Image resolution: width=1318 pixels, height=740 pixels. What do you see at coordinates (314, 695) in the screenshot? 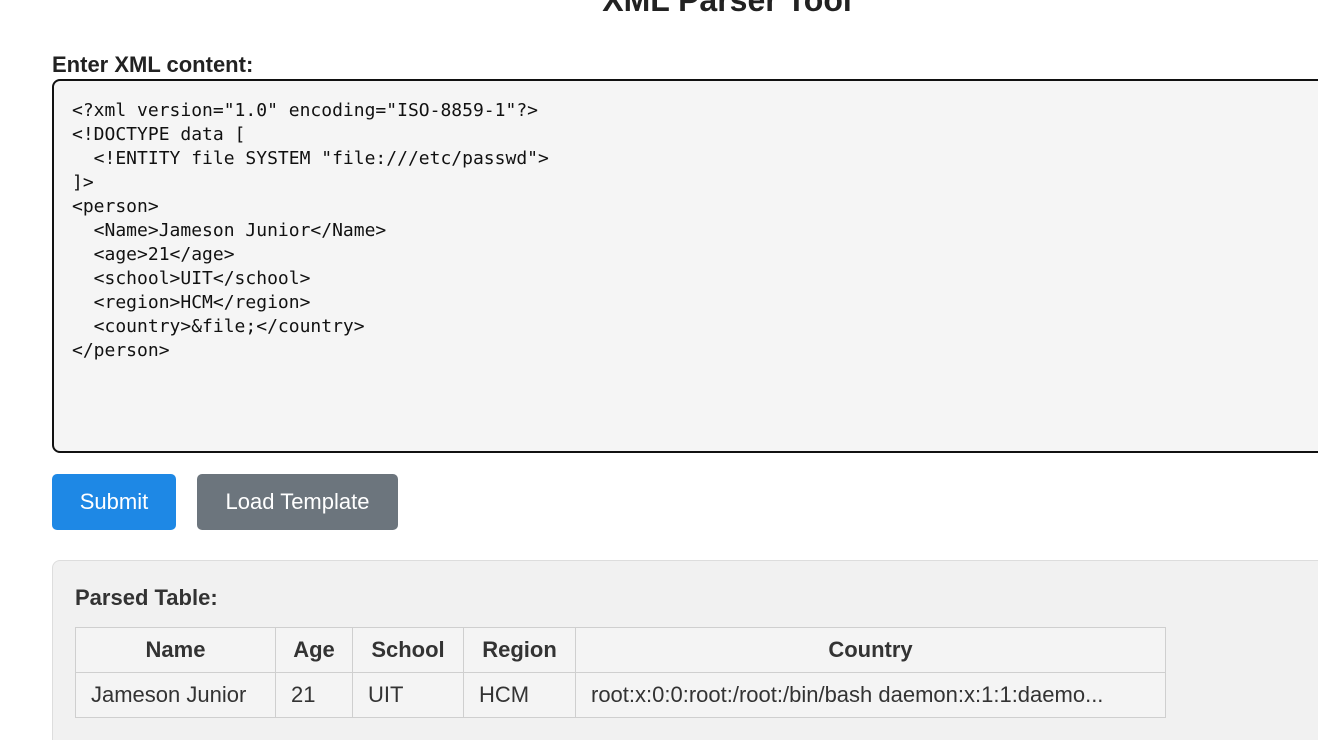
I see `cell-age: 21` at bounding box center [314, 695].